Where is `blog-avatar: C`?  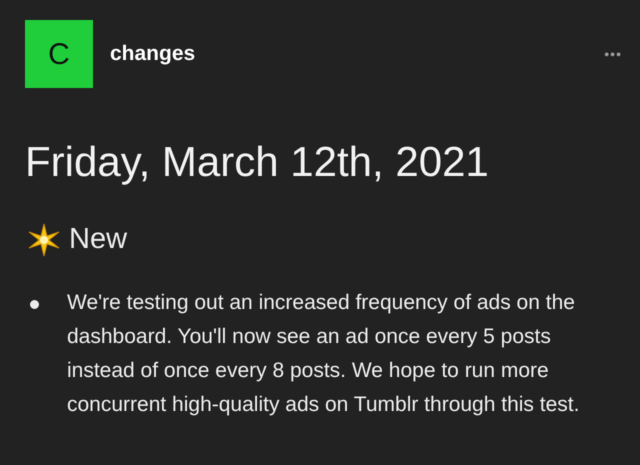 blog-avatar: C is located at coordinates (59, 54).